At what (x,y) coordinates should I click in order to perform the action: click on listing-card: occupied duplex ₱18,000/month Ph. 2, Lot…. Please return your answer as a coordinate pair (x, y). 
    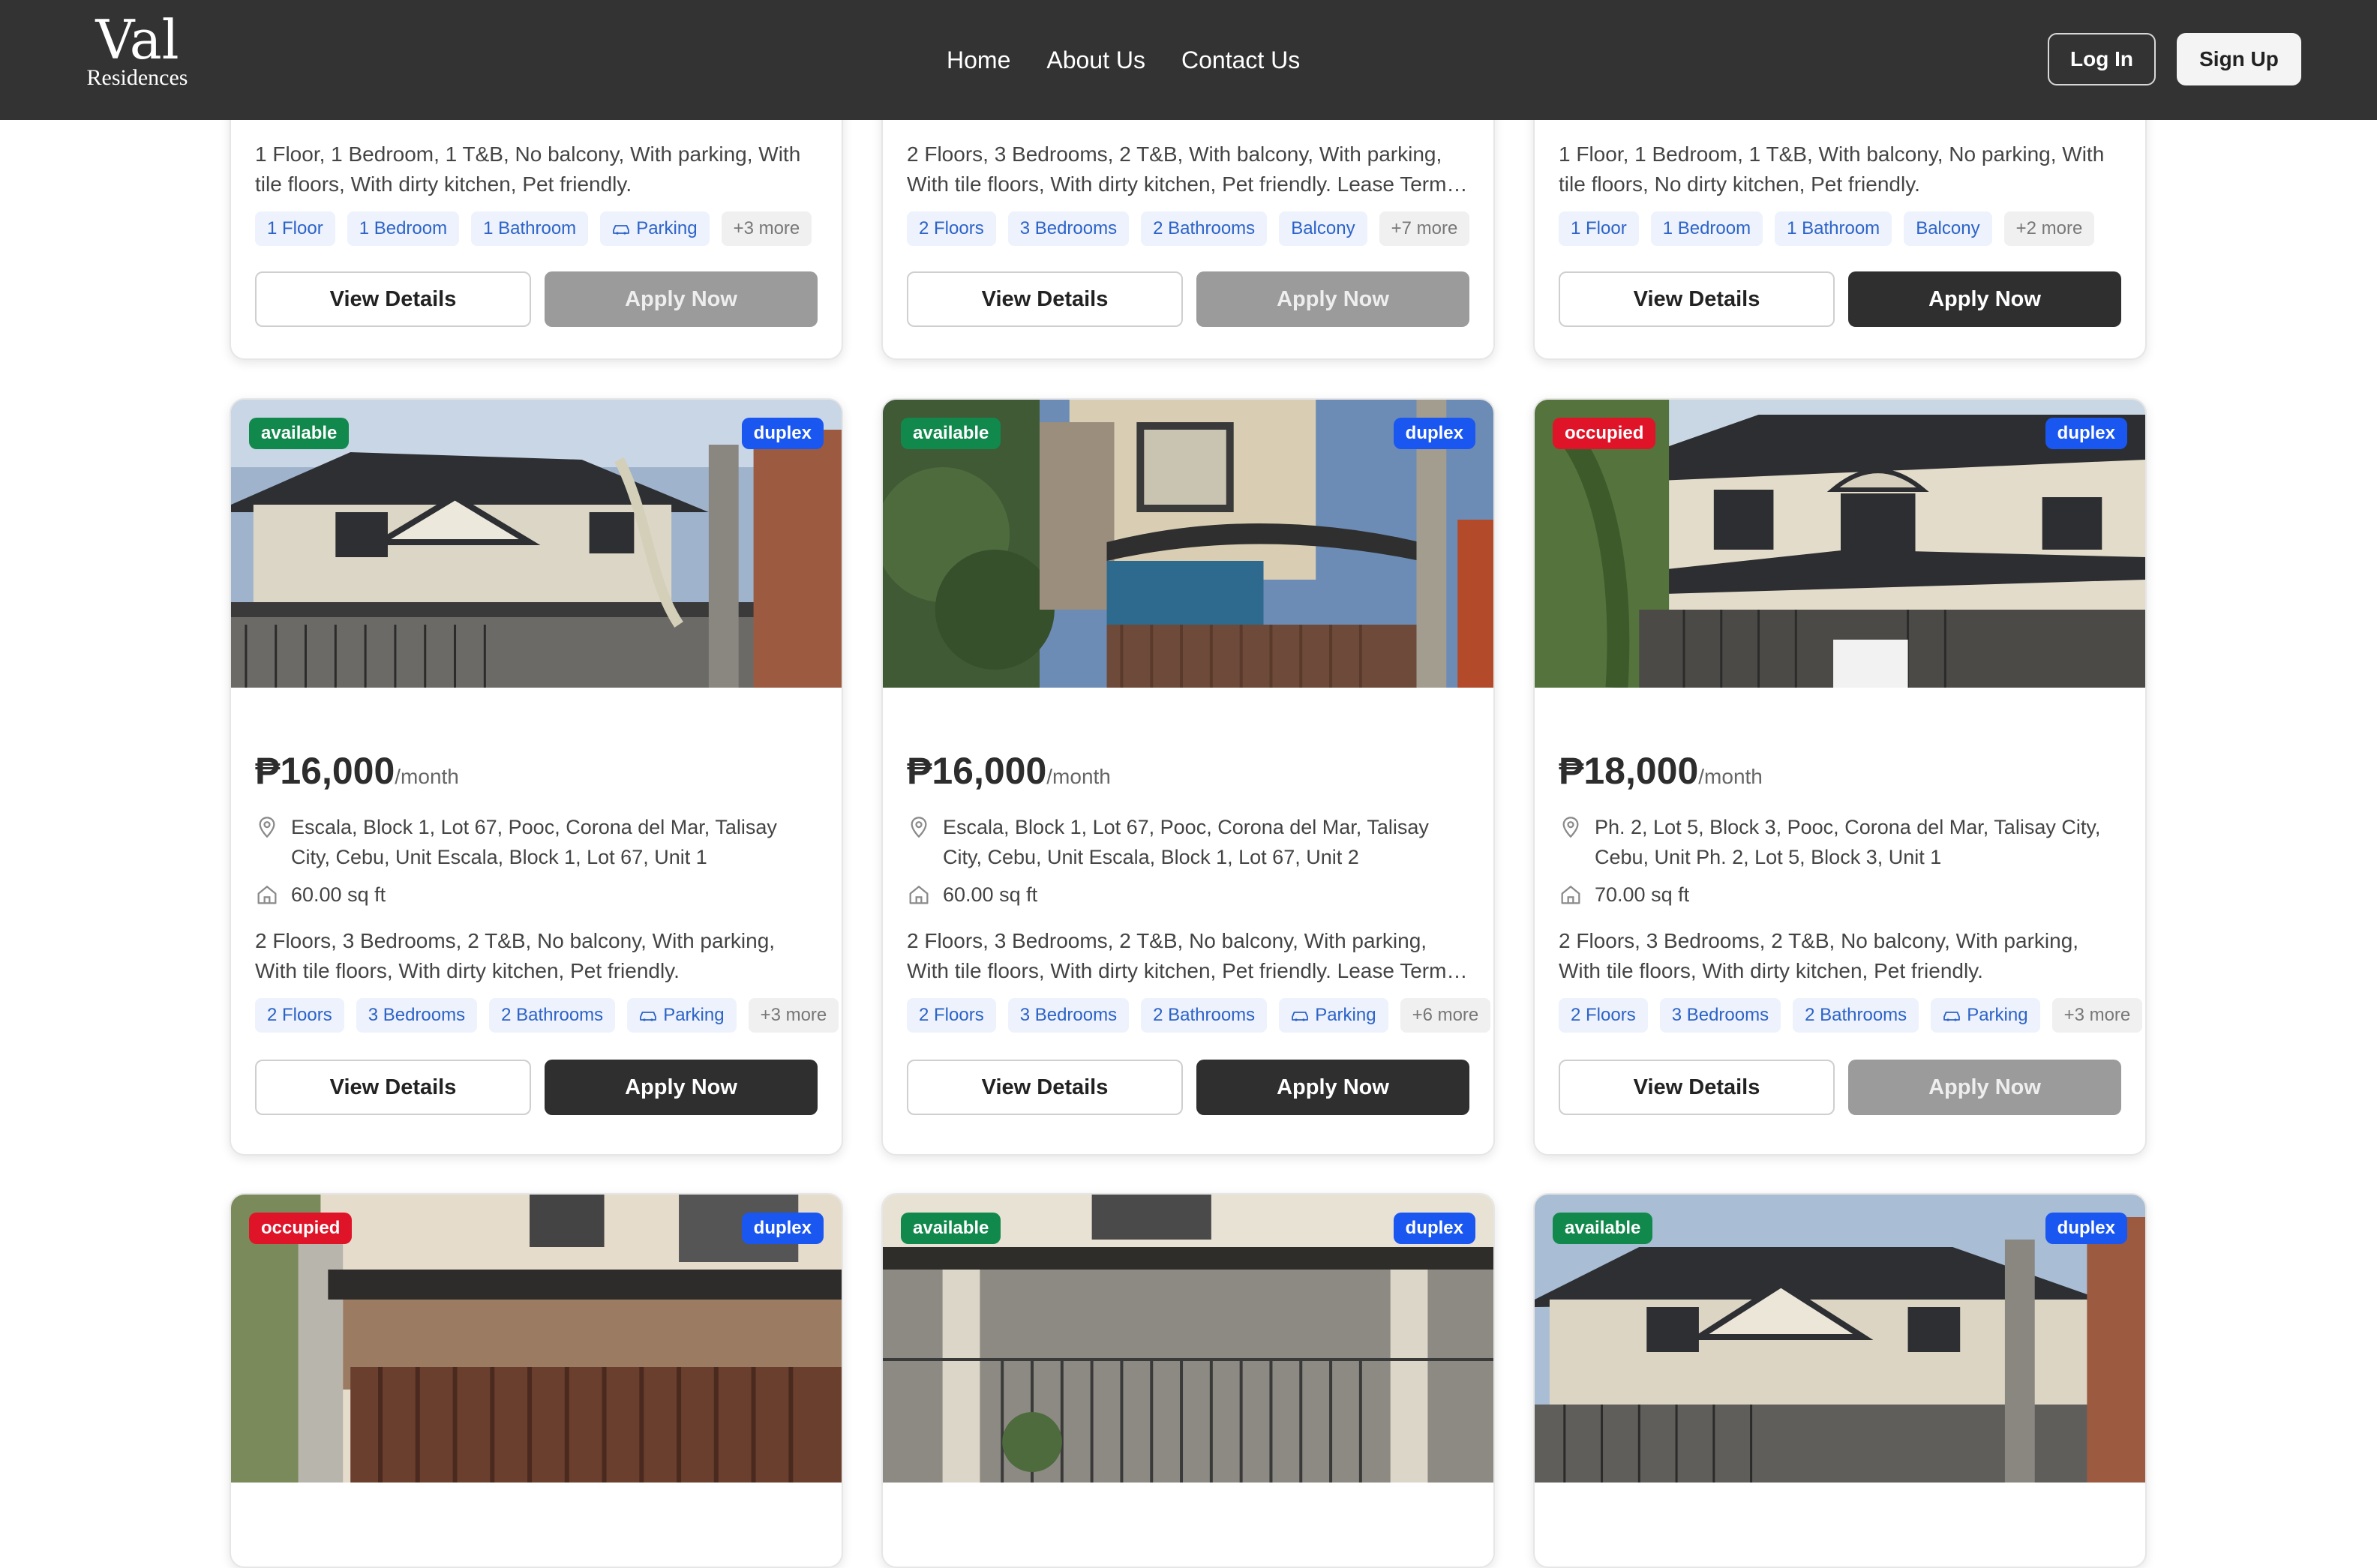
    Looking at the image, I should click on (1840, 777).